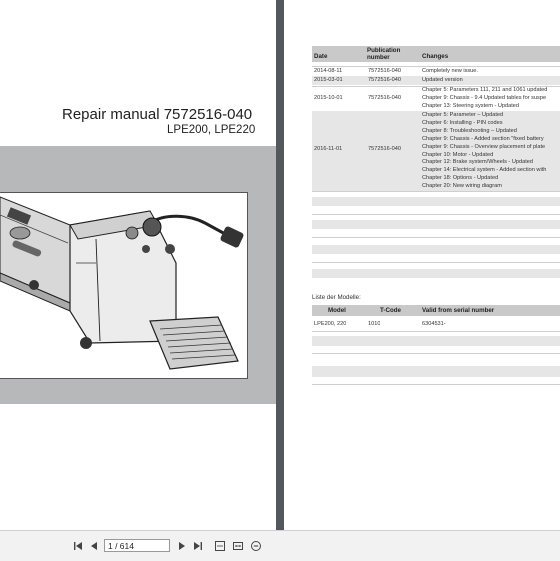  I want to click on fit-page-button, so click(220, 546).